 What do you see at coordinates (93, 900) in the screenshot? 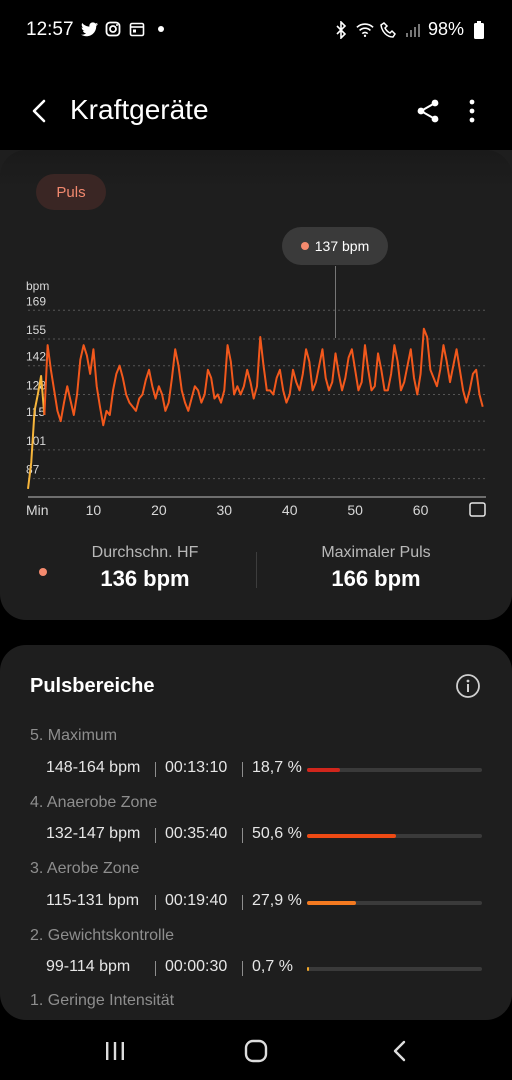
I see `zone-3-range: 115-131 bpm` at bounding box center [93, 900].